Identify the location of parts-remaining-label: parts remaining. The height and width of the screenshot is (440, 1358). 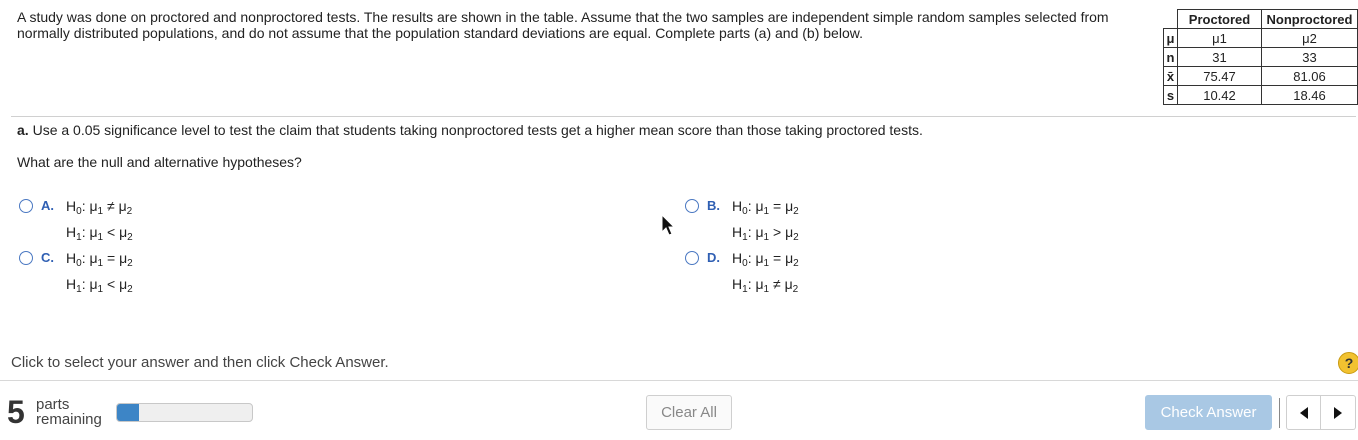
(69, 412).